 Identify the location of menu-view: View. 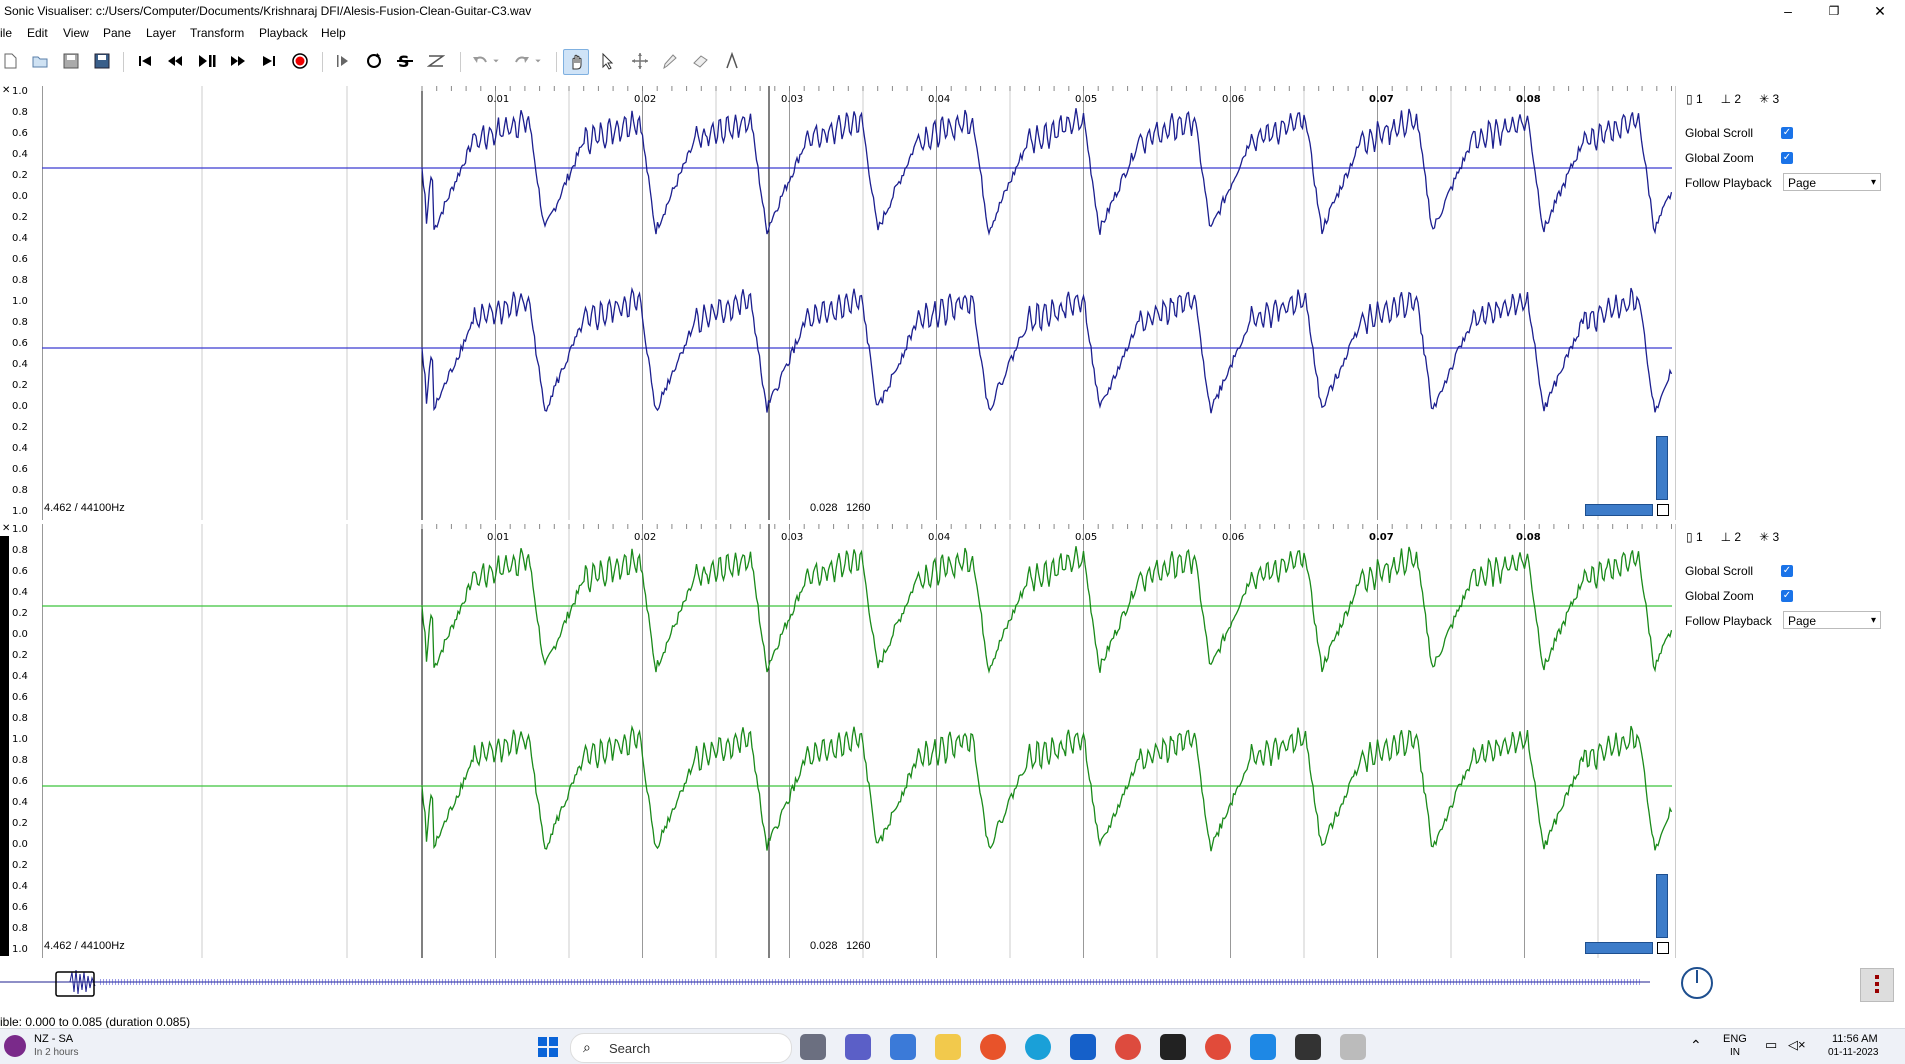
(76, 33).